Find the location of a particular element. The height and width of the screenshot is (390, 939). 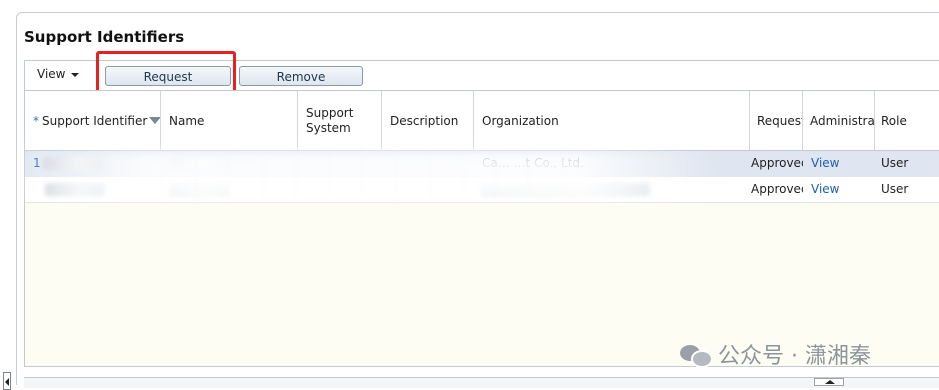

column-label: Organization is located at coordinates (520, 120).